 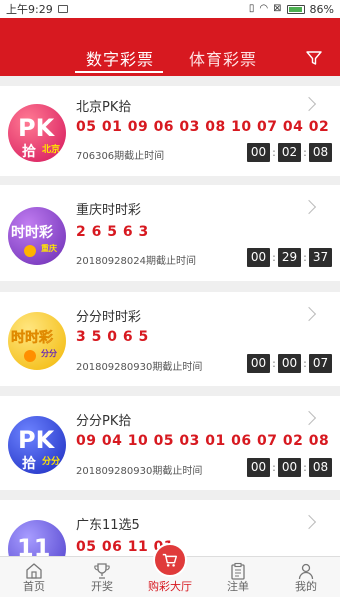 I want to click on vibrate-icon: ▯, so click(x=251, y=8).